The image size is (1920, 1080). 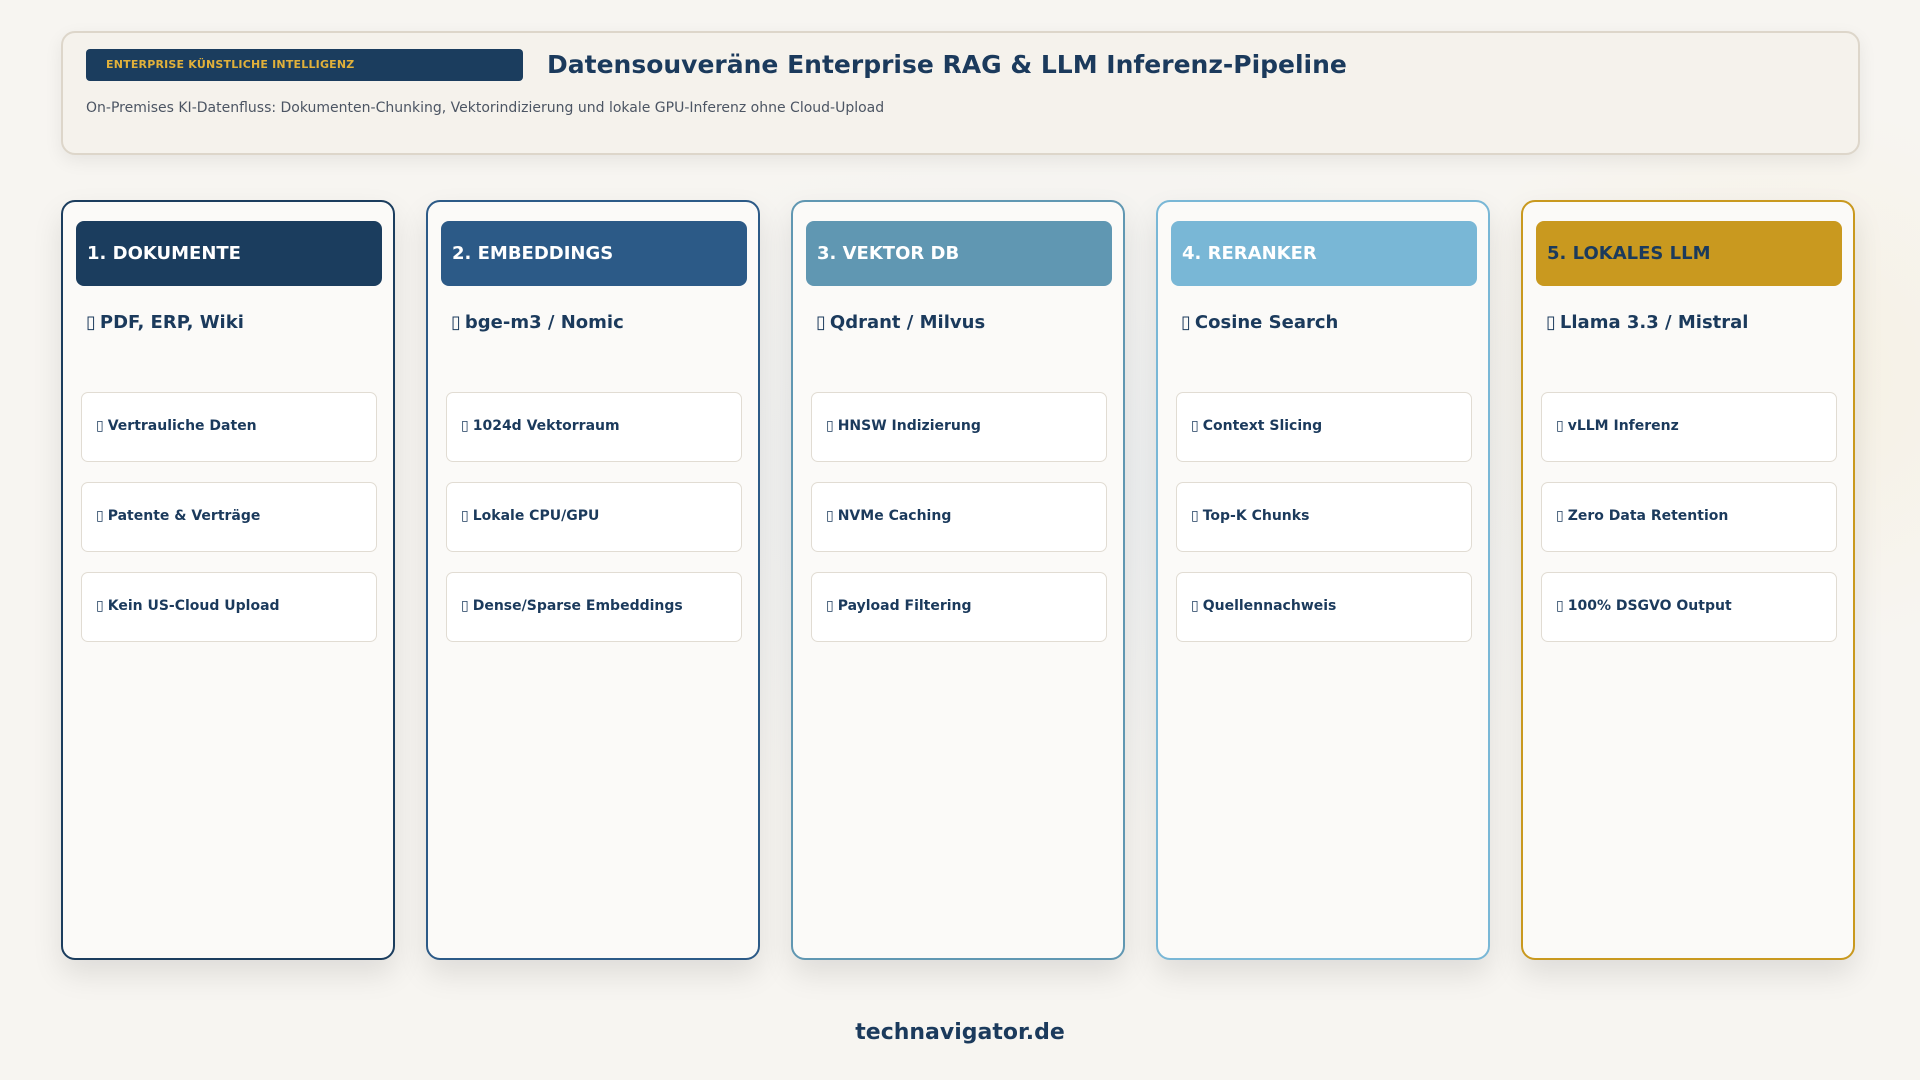 I want to click on feature-card: ▯ Lokale CPU/GPU, so click(x=594, y=517).